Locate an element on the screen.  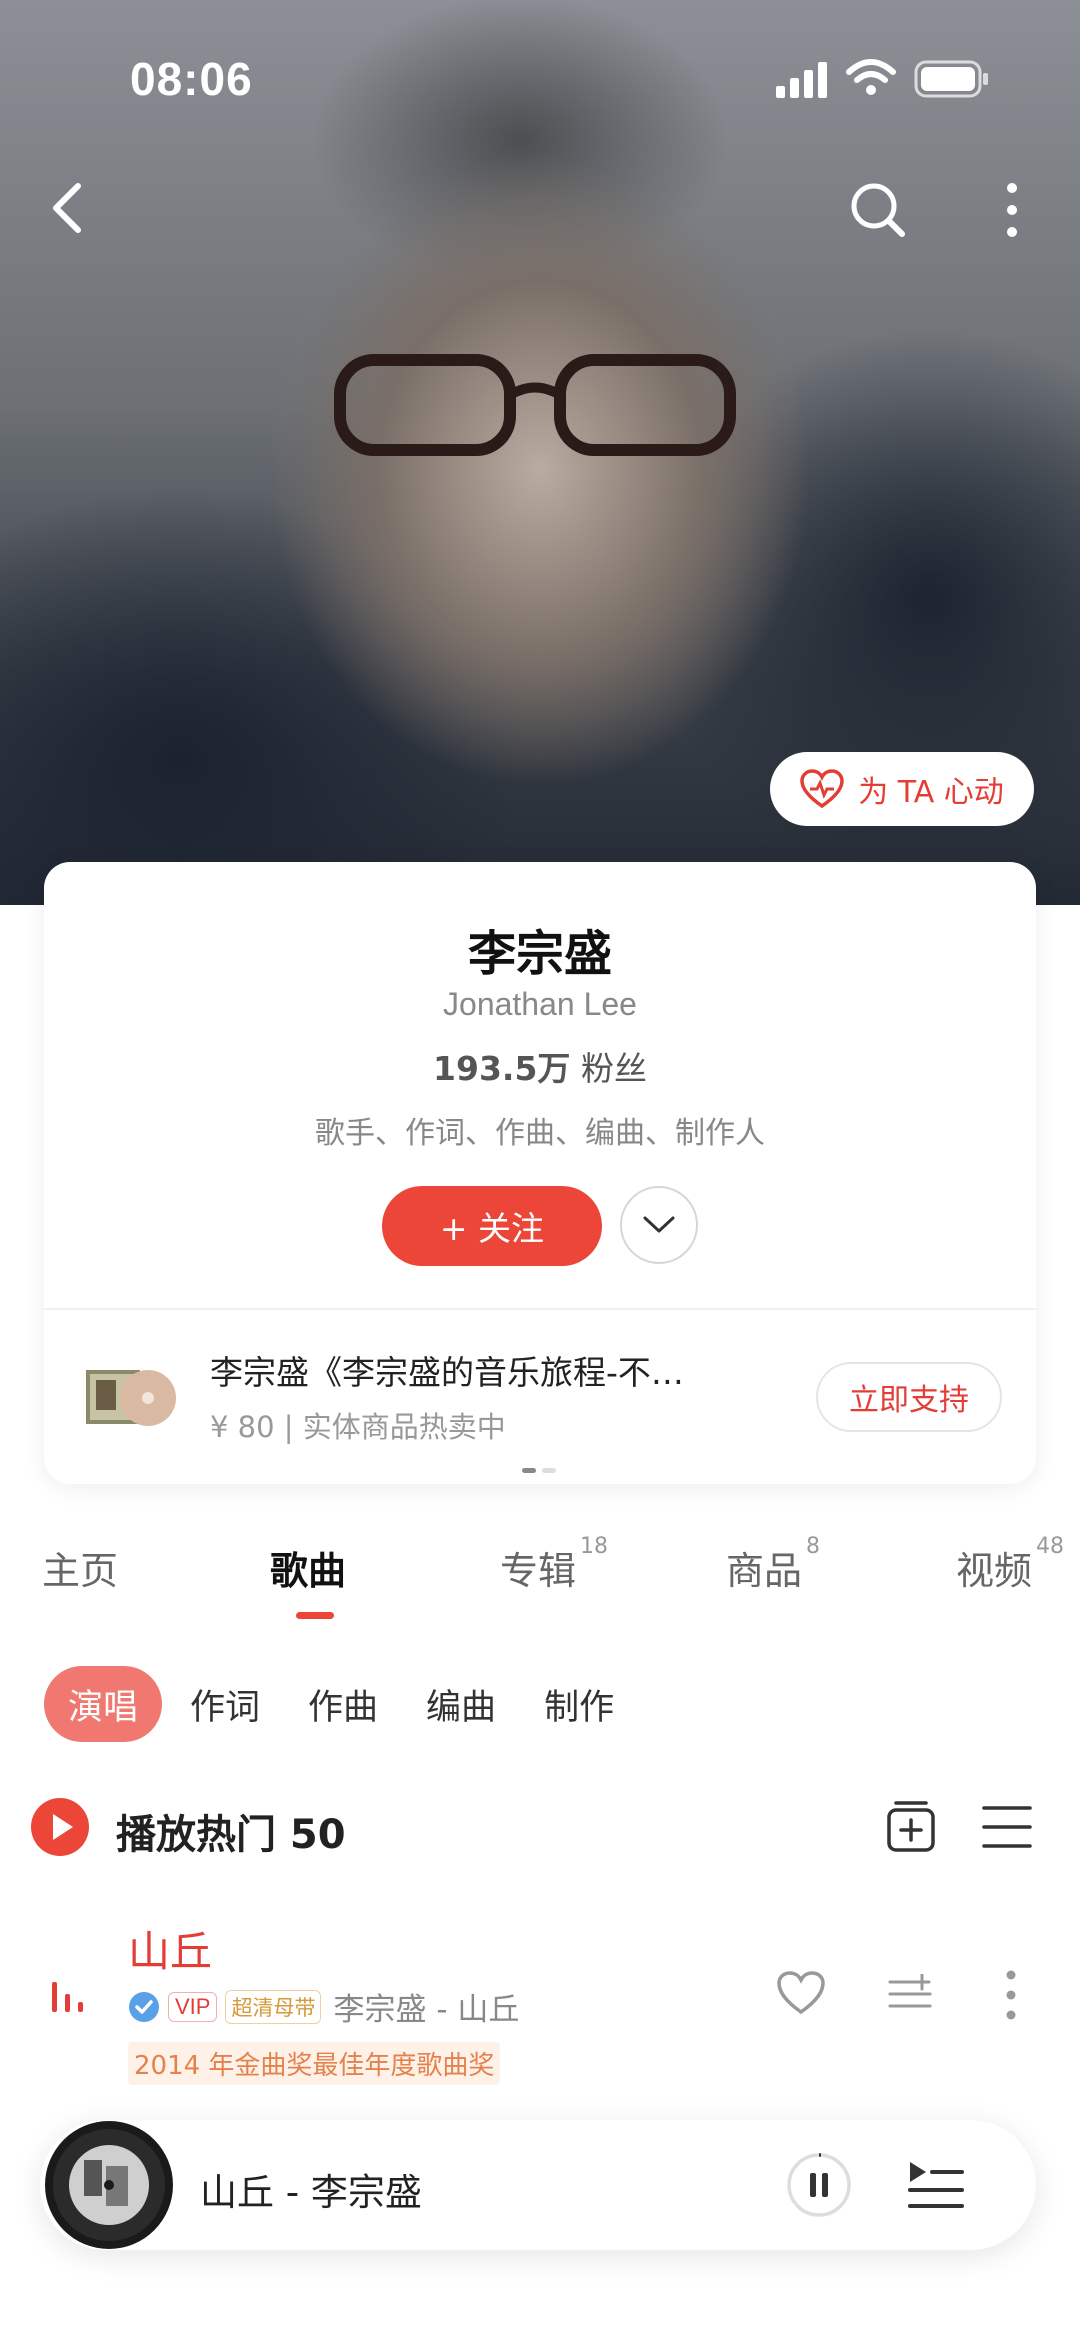
filter-arrange: 编曲 is located at coordinates (461, 1704).